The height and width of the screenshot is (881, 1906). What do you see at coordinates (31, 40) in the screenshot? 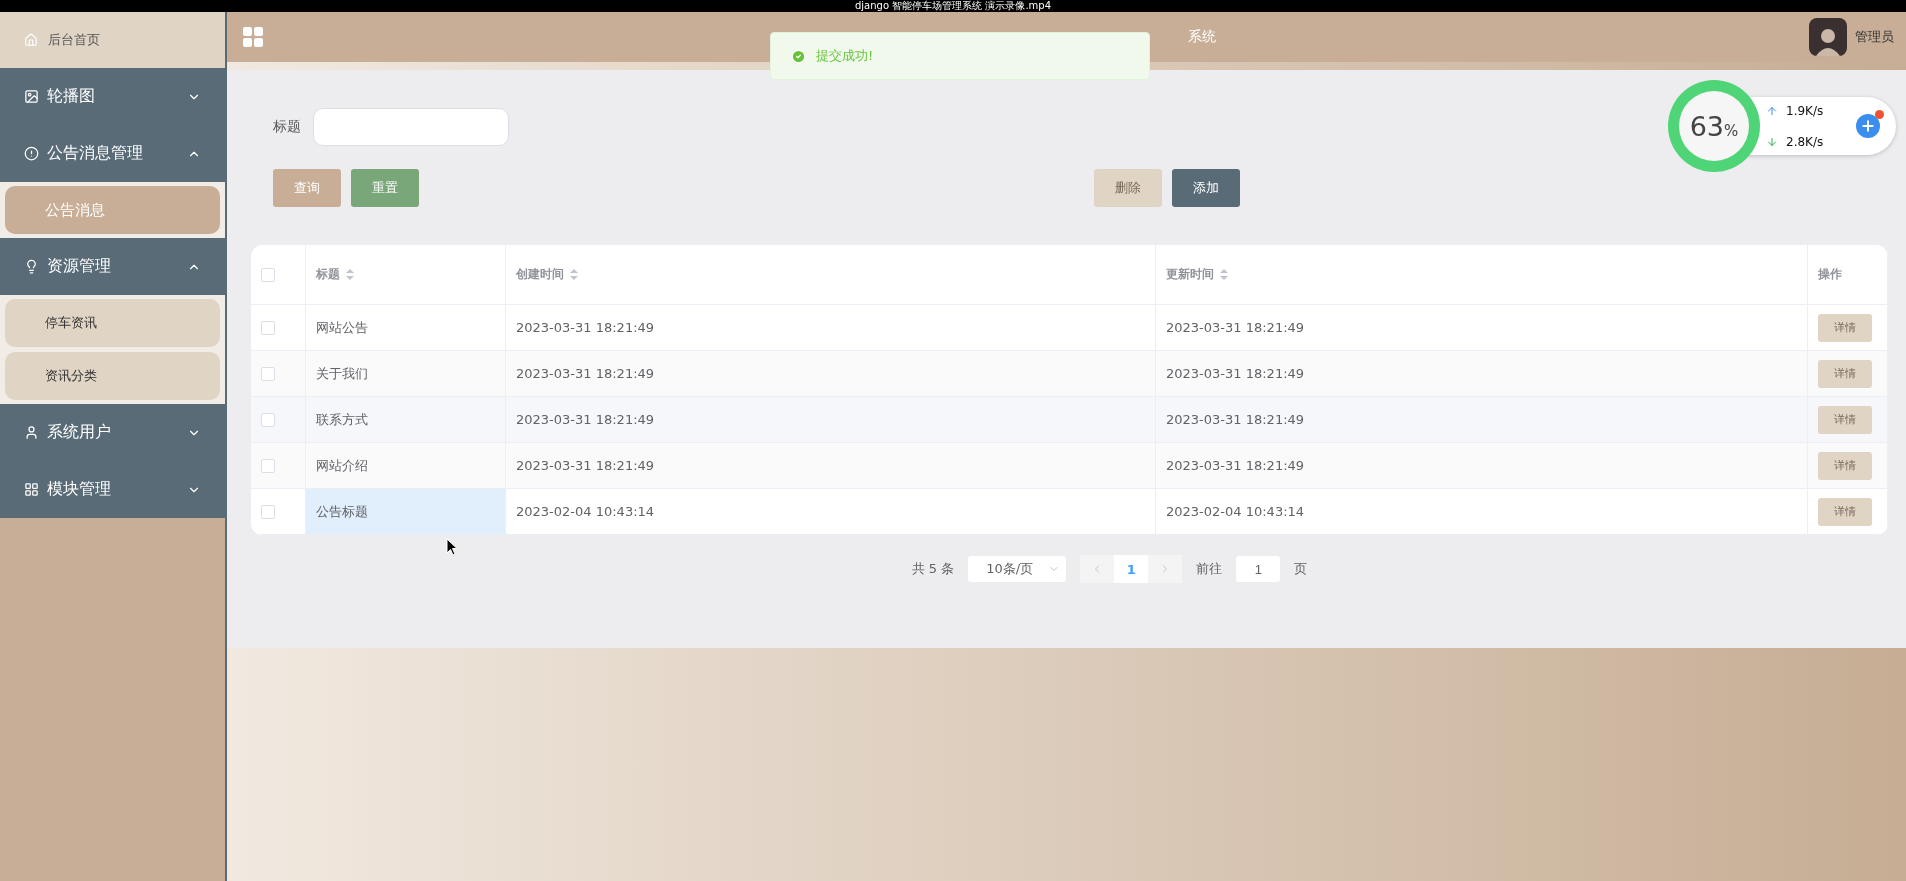
I see `home-icon` at bounding box center [31, 40].